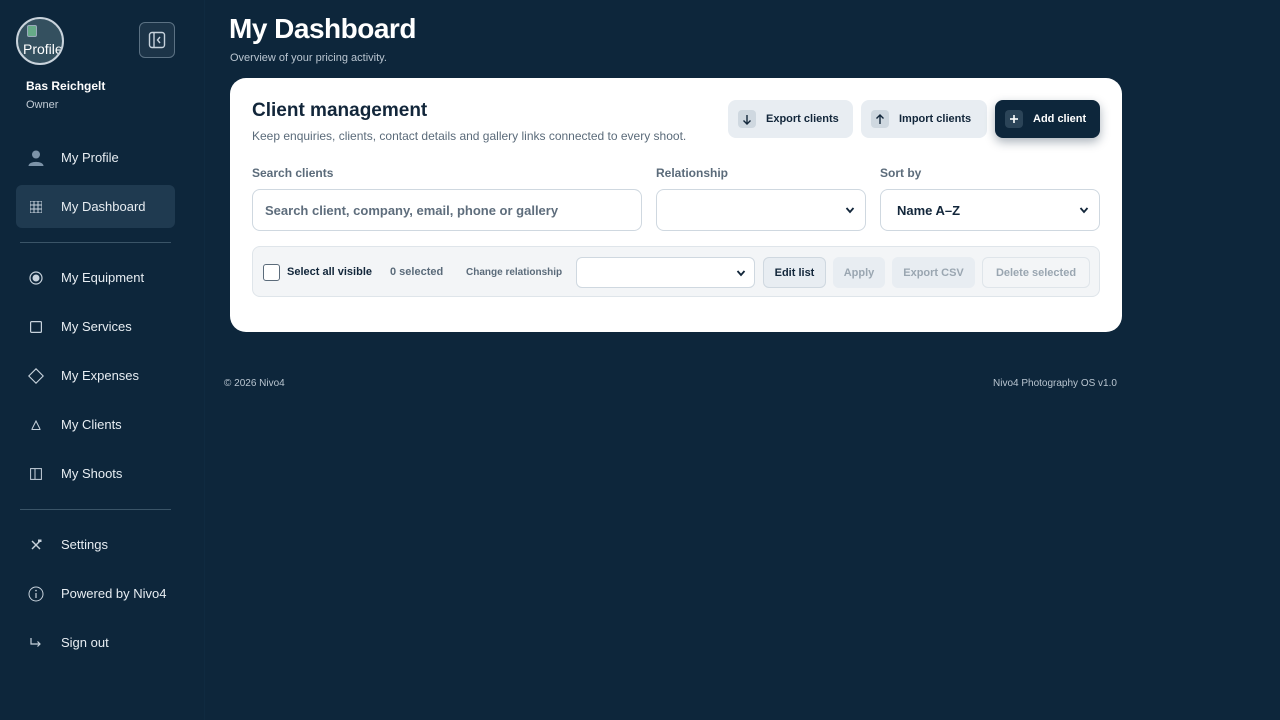 The image size is (1280, 720). I want to click on sidebar-item-powered-by: Powered by Nivo4, so click(95, 593).